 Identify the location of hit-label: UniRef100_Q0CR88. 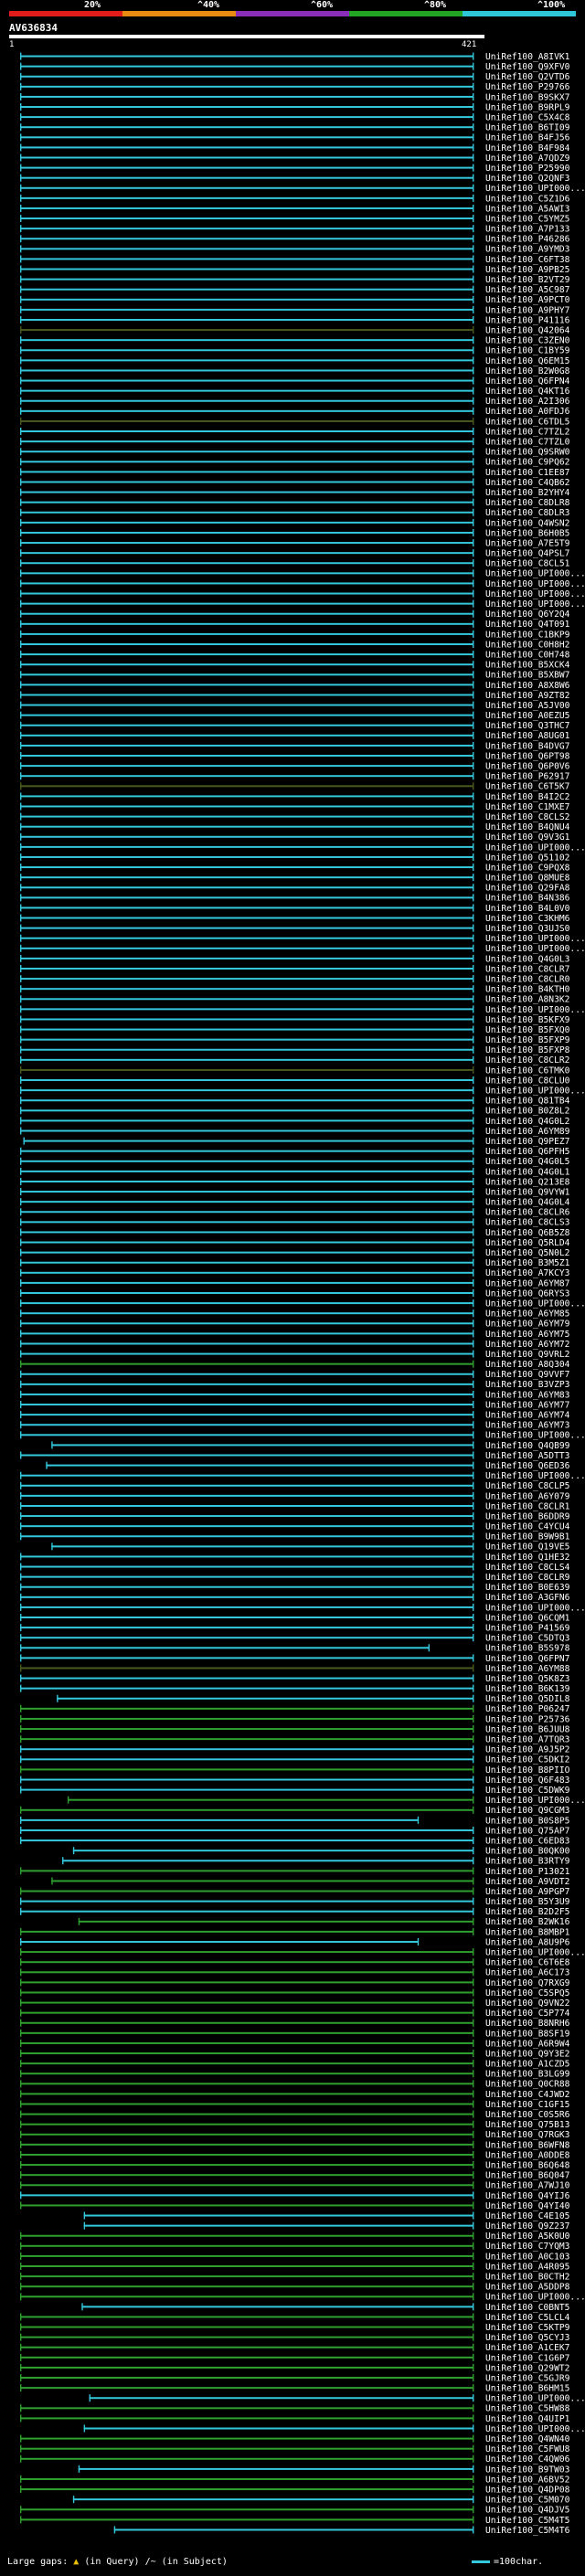
(528, 2085).